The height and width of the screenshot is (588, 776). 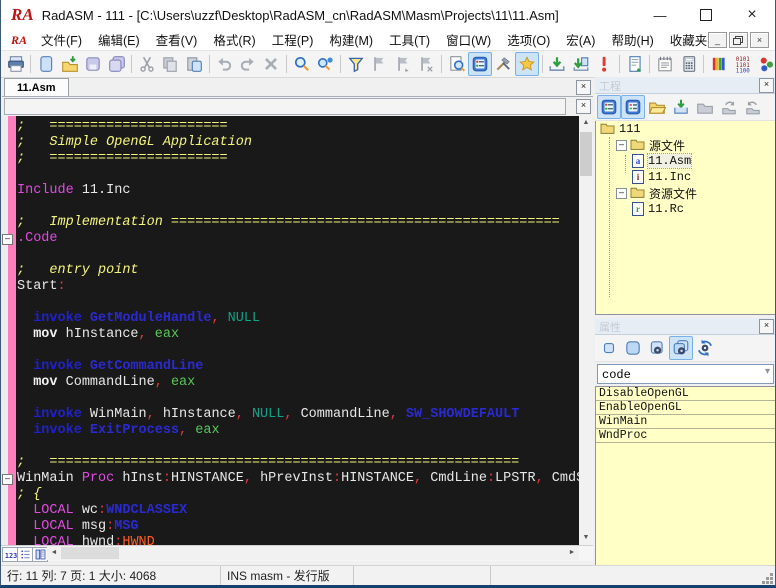 What do you see at coordinates (402, 64) in the screenshot?
I see `bookmark-next-button` at bounding box center [402, 64].